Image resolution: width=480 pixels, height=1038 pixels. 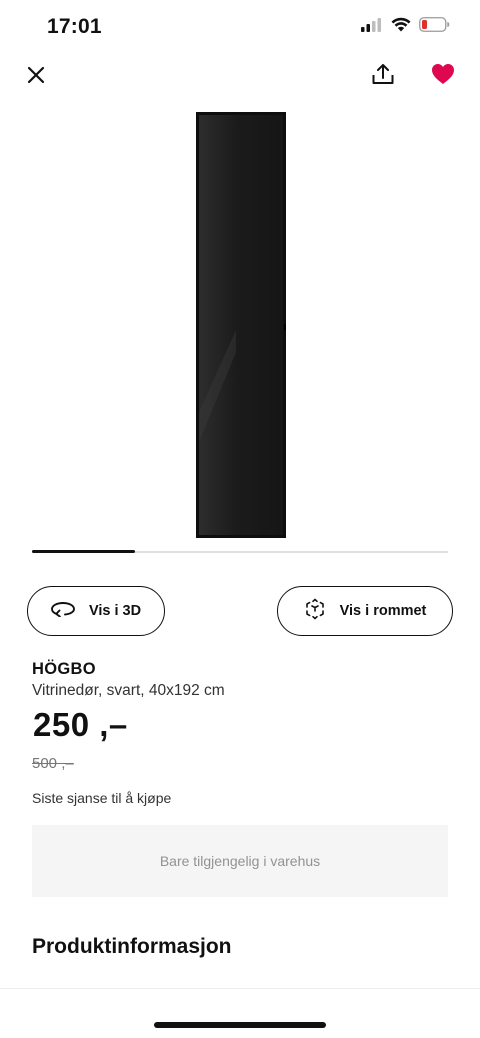 What do you see at coordinates (80, 724) in the screenshot?
I see `product-price: 250 ,–` at bounding box center [80, 724].